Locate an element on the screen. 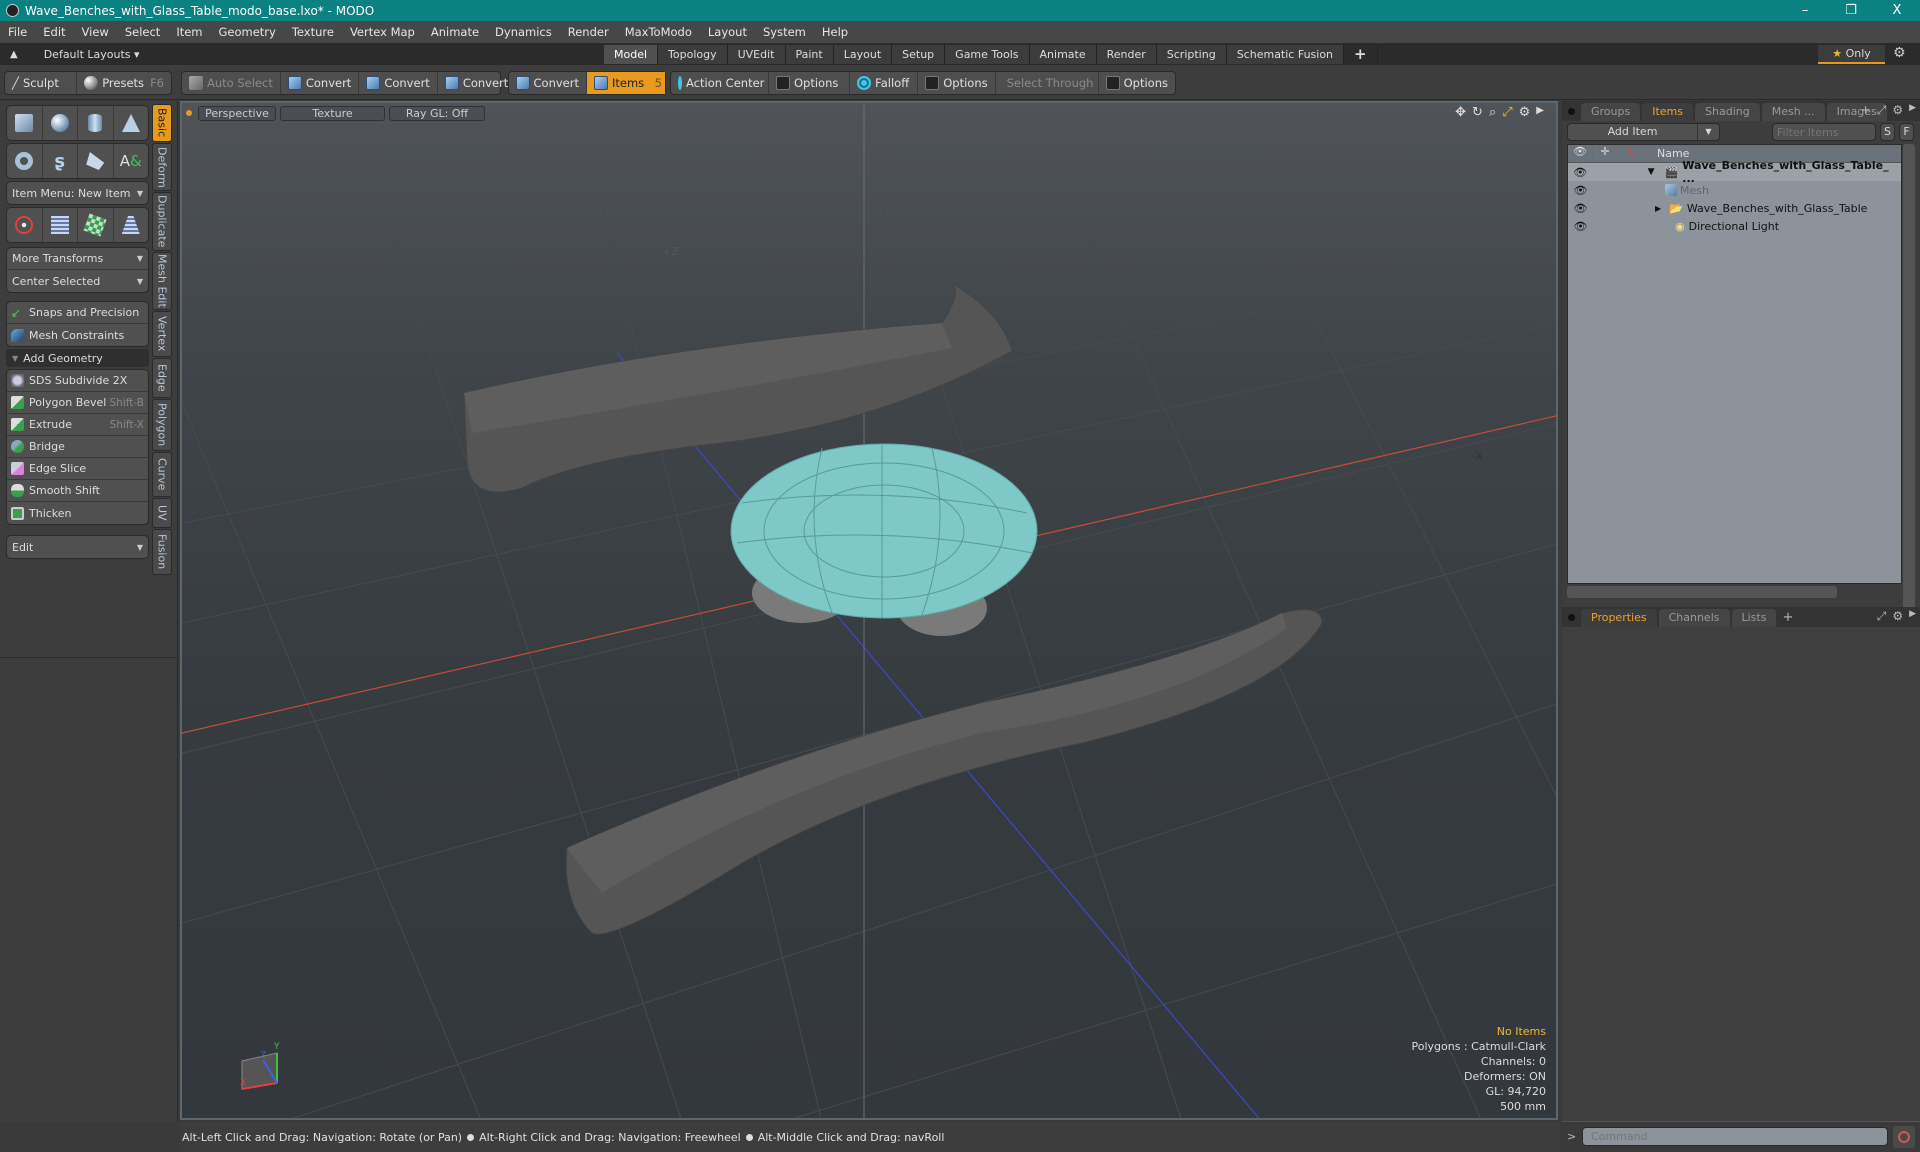 This screenshot has height=1152, width=1920. falloff-options-button: Options is located at coordinates (957, 83).